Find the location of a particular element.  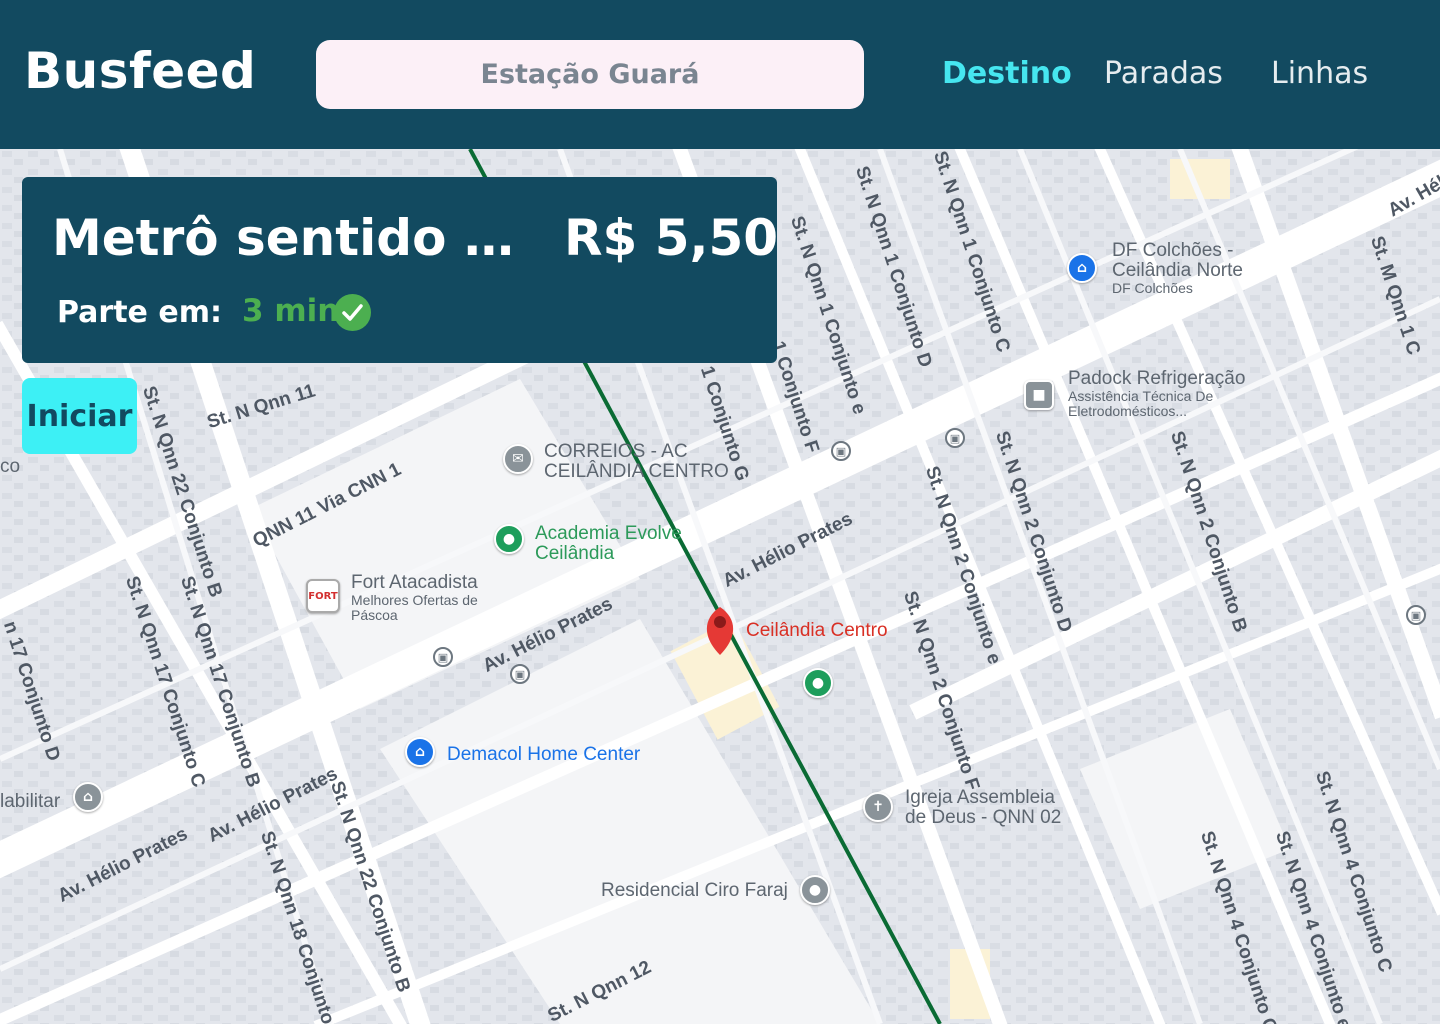

check-circle-icon is located at coordinates (352, 312).